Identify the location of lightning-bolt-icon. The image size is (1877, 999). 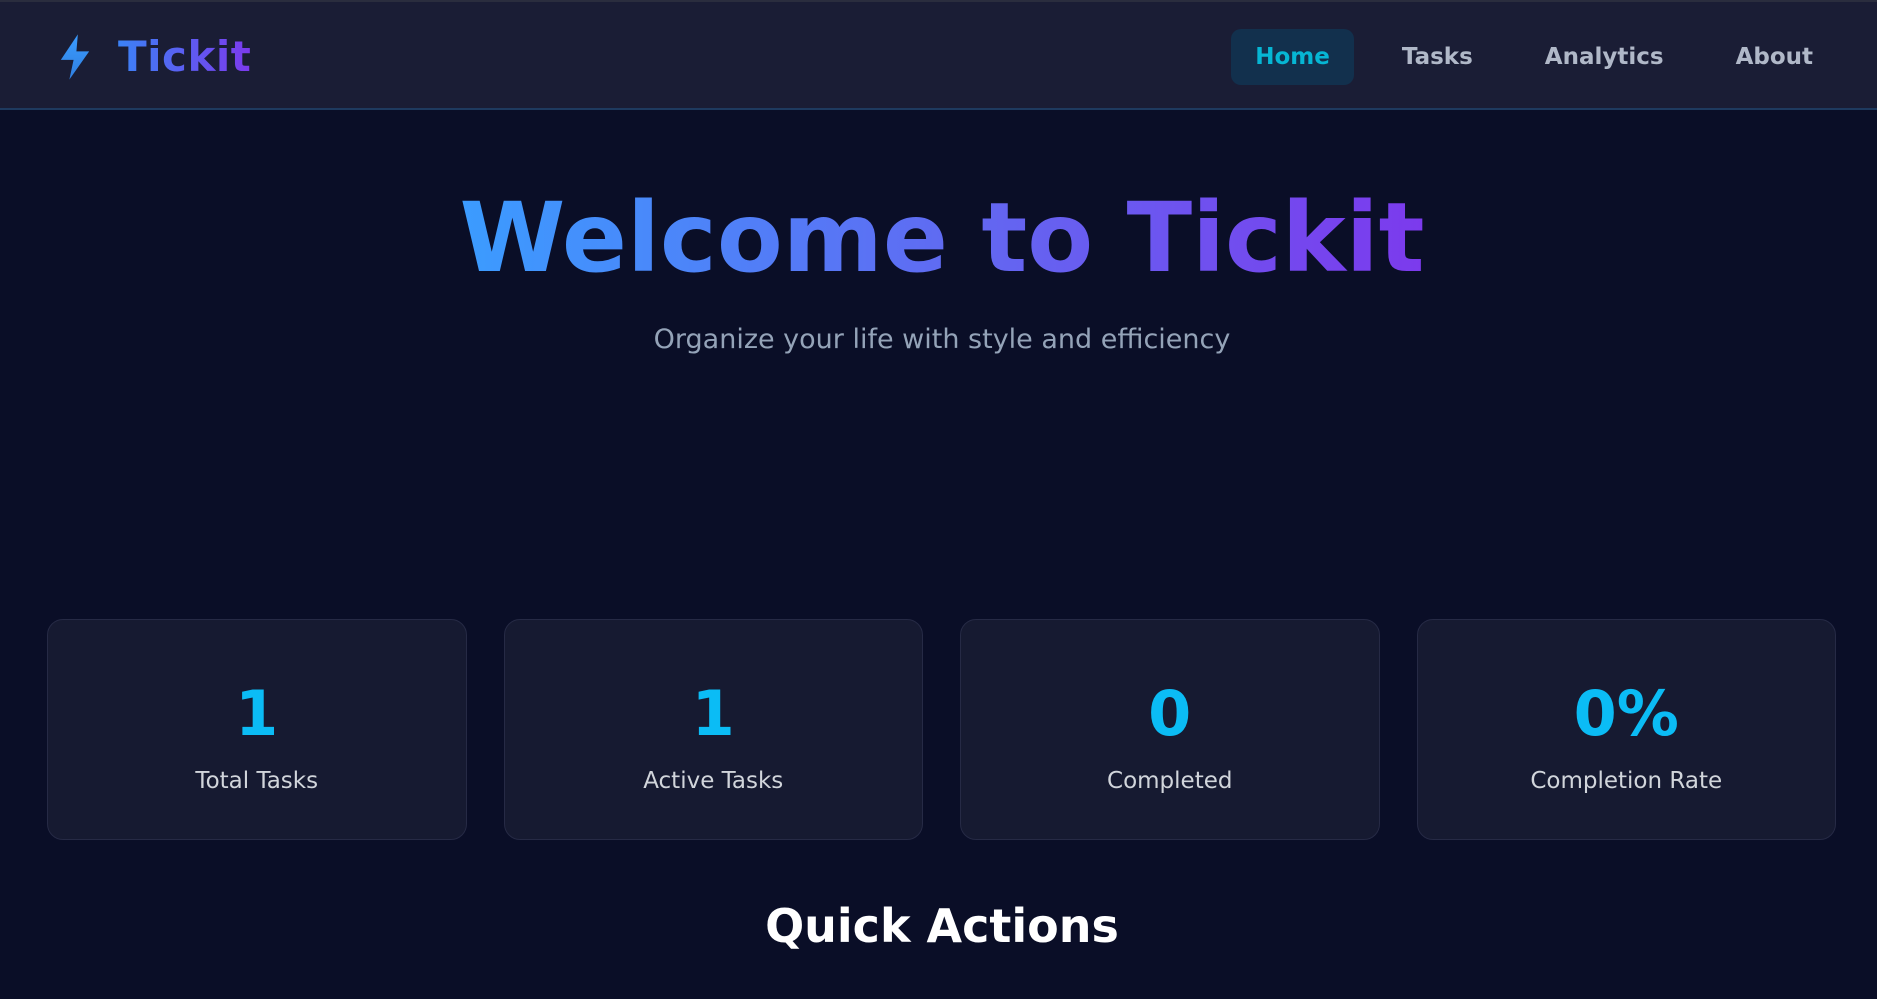
(75, 57).